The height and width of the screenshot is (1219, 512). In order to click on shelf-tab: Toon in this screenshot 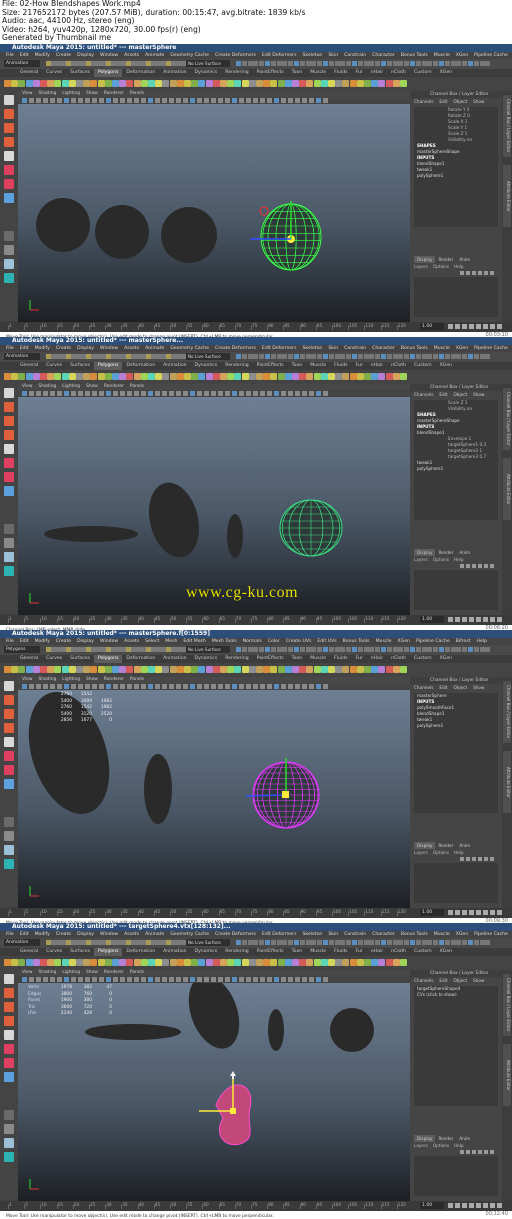, I will do `click(297, 73)`.